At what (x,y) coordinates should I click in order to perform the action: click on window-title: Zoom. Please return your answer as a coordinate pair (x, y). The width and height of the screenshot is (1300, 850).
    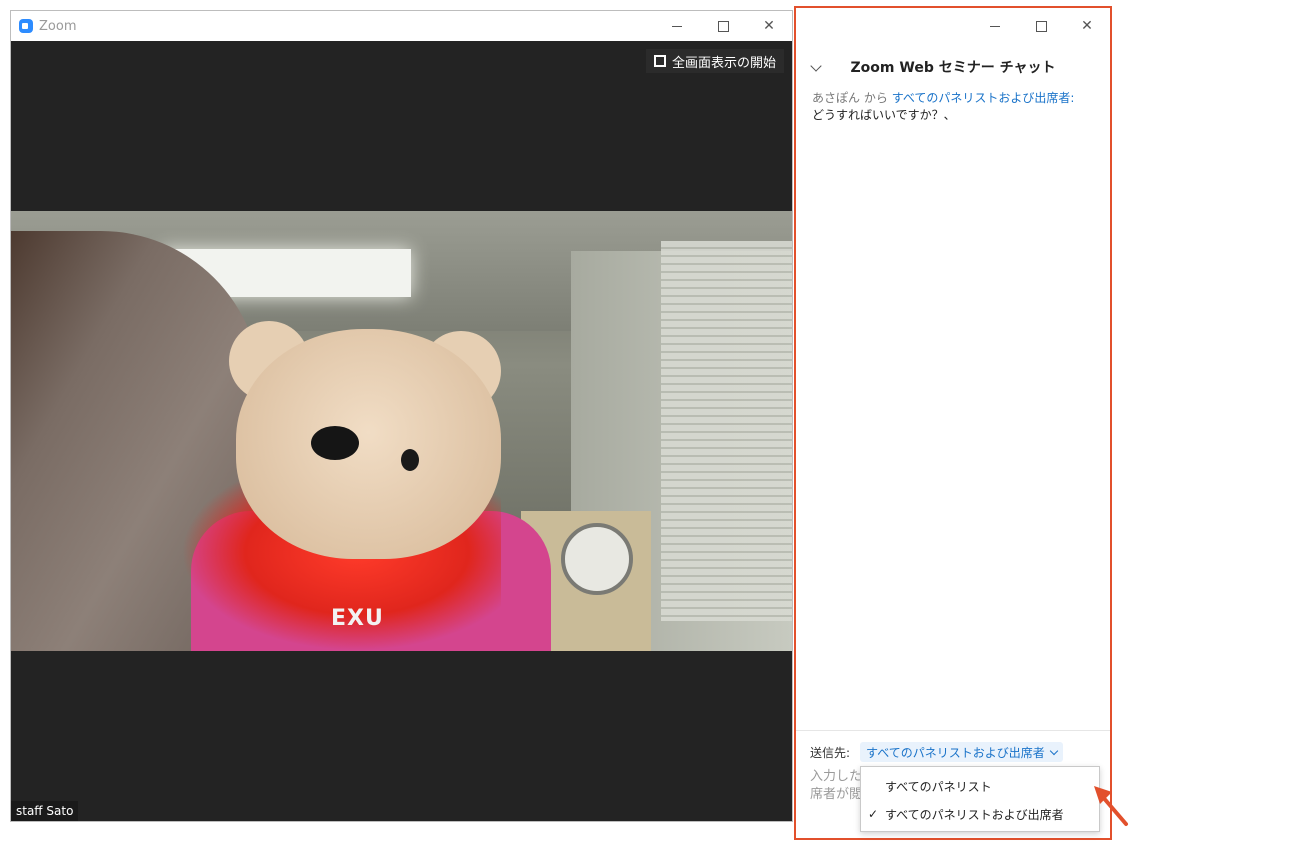
    Looking at the image, I should click on (58, 26).